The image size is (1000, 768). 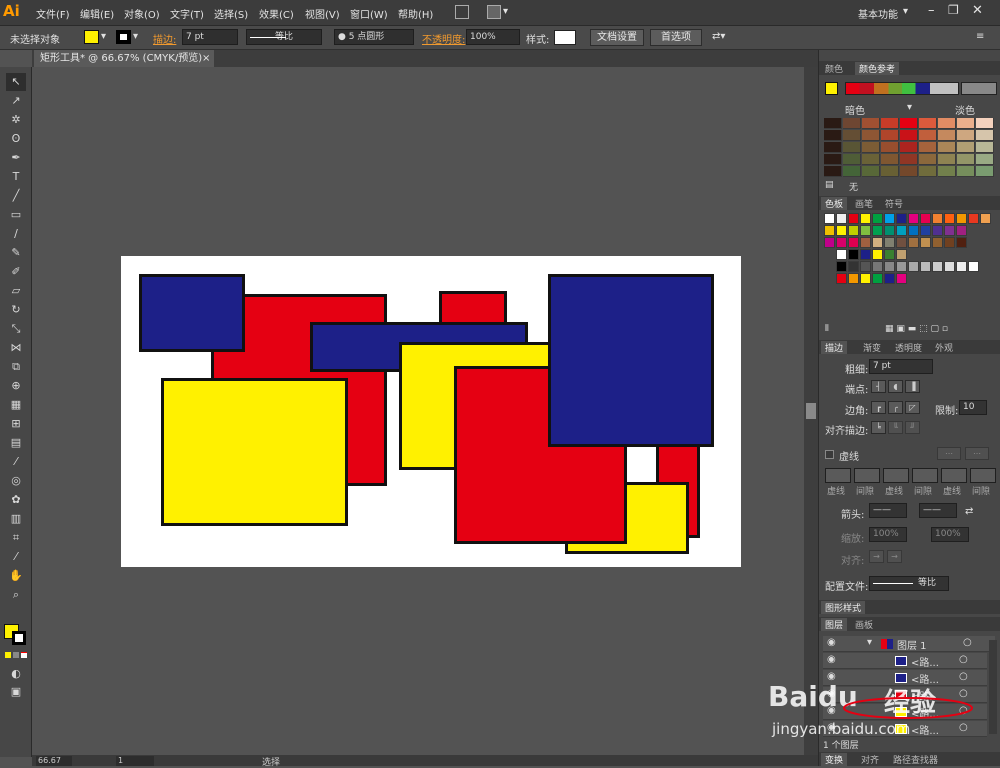 I want to click on blend-tool-icon: ◎, so click(x=16, y=481).